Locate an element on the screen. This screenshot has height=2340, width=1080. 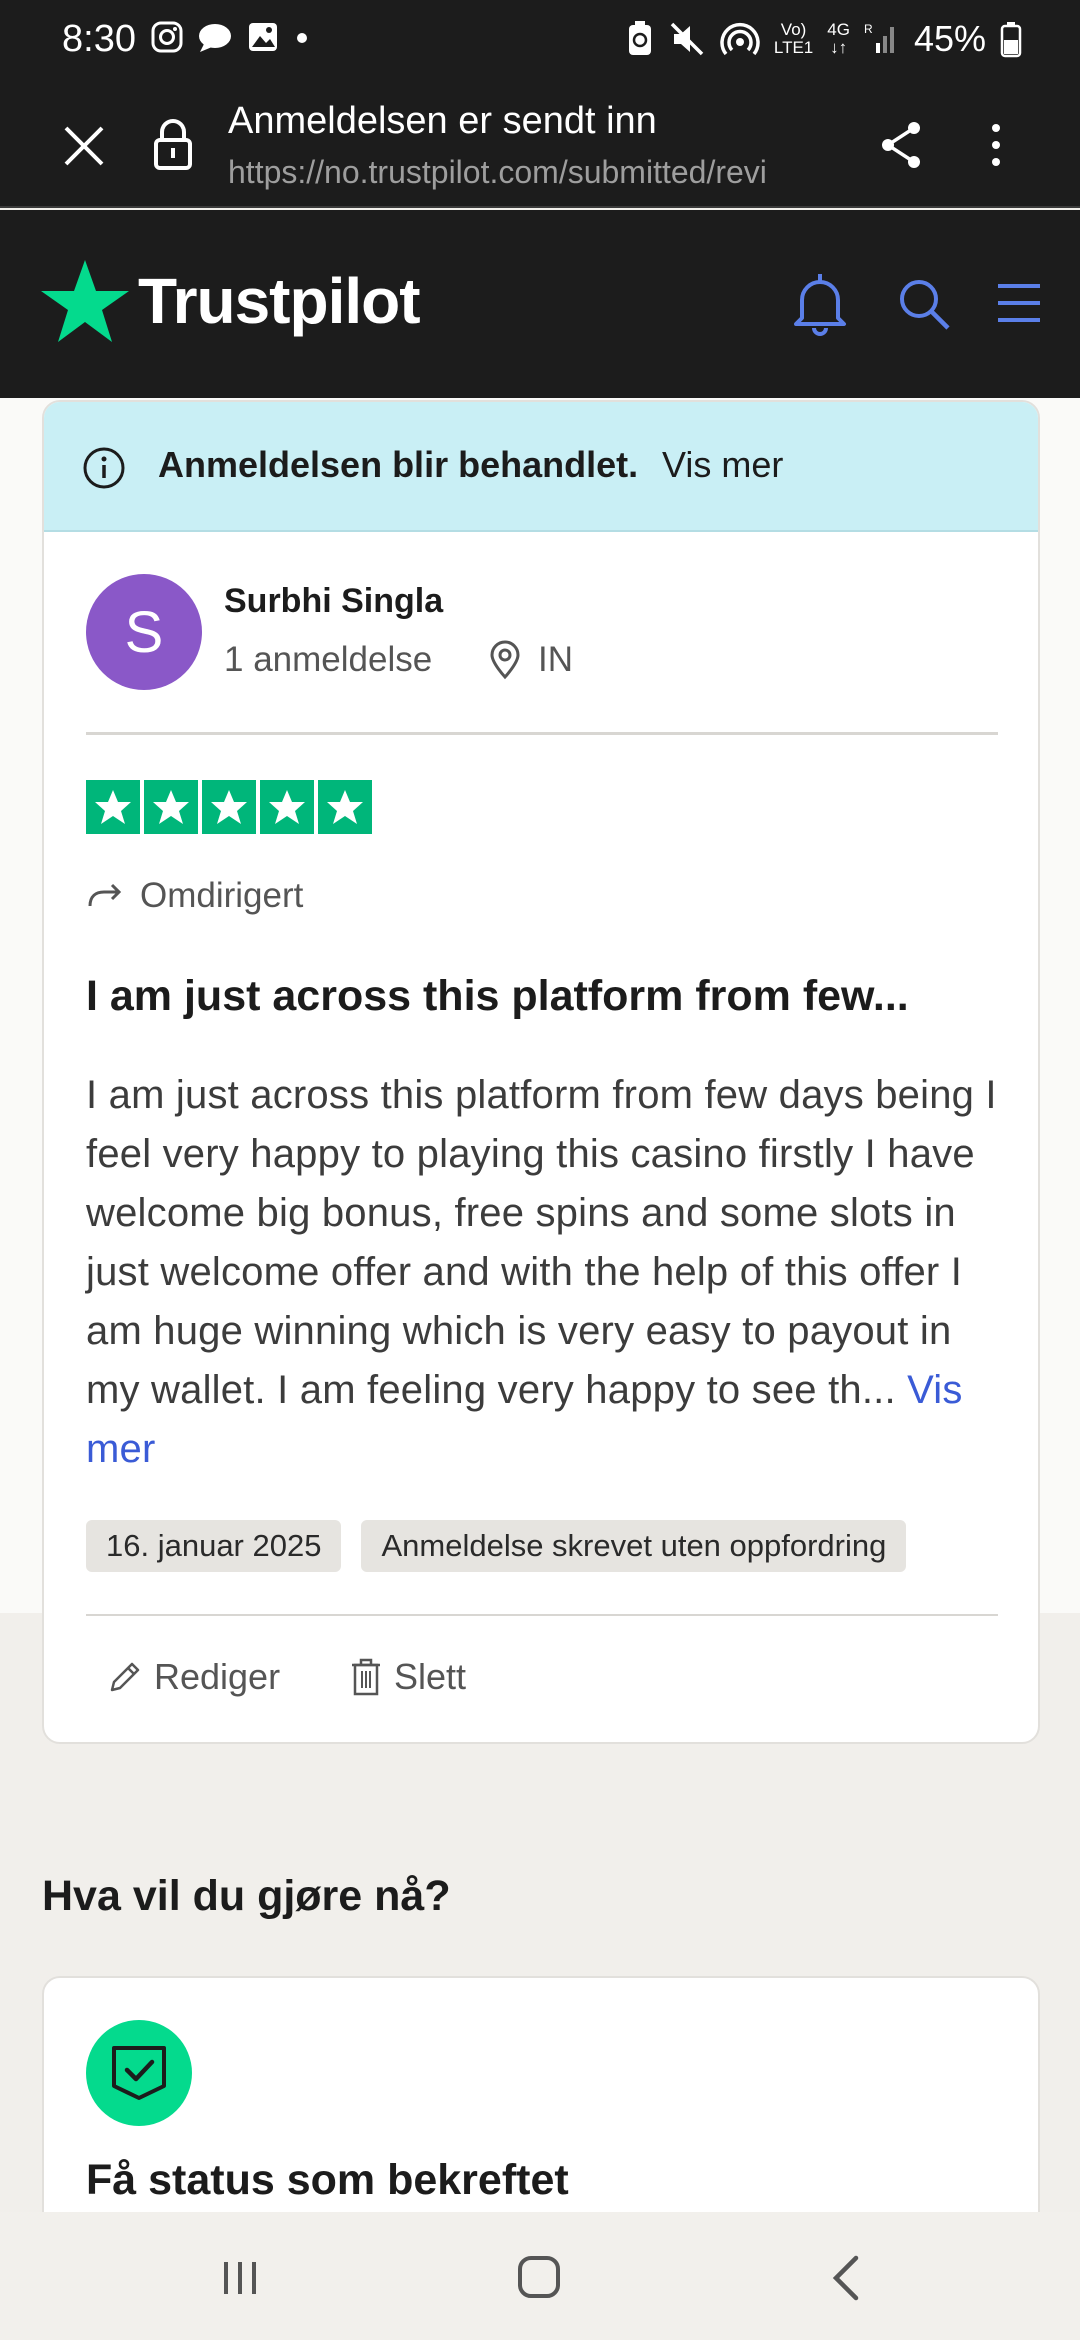
reviewer-location: IN is located at coordinates (555, 659).